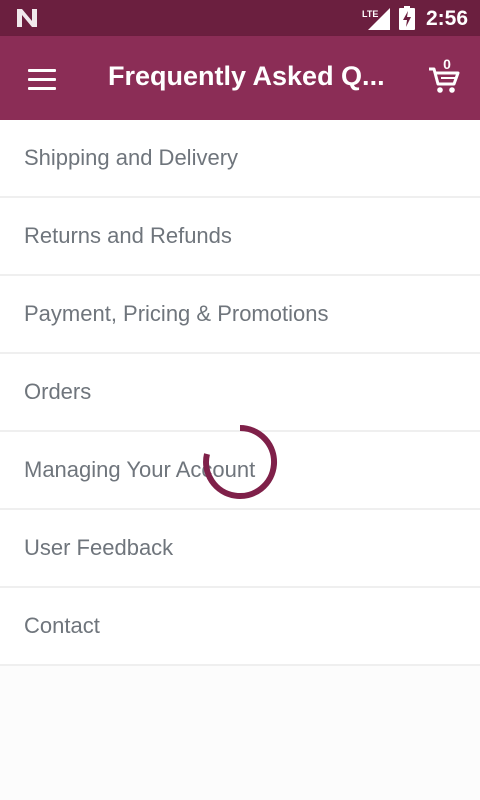 This screenshot has width=480, height=800. Describe the element at coordinates (131, 157) in the screenshot. I see `faq-item-label: Shipping and Delivery` at that location.